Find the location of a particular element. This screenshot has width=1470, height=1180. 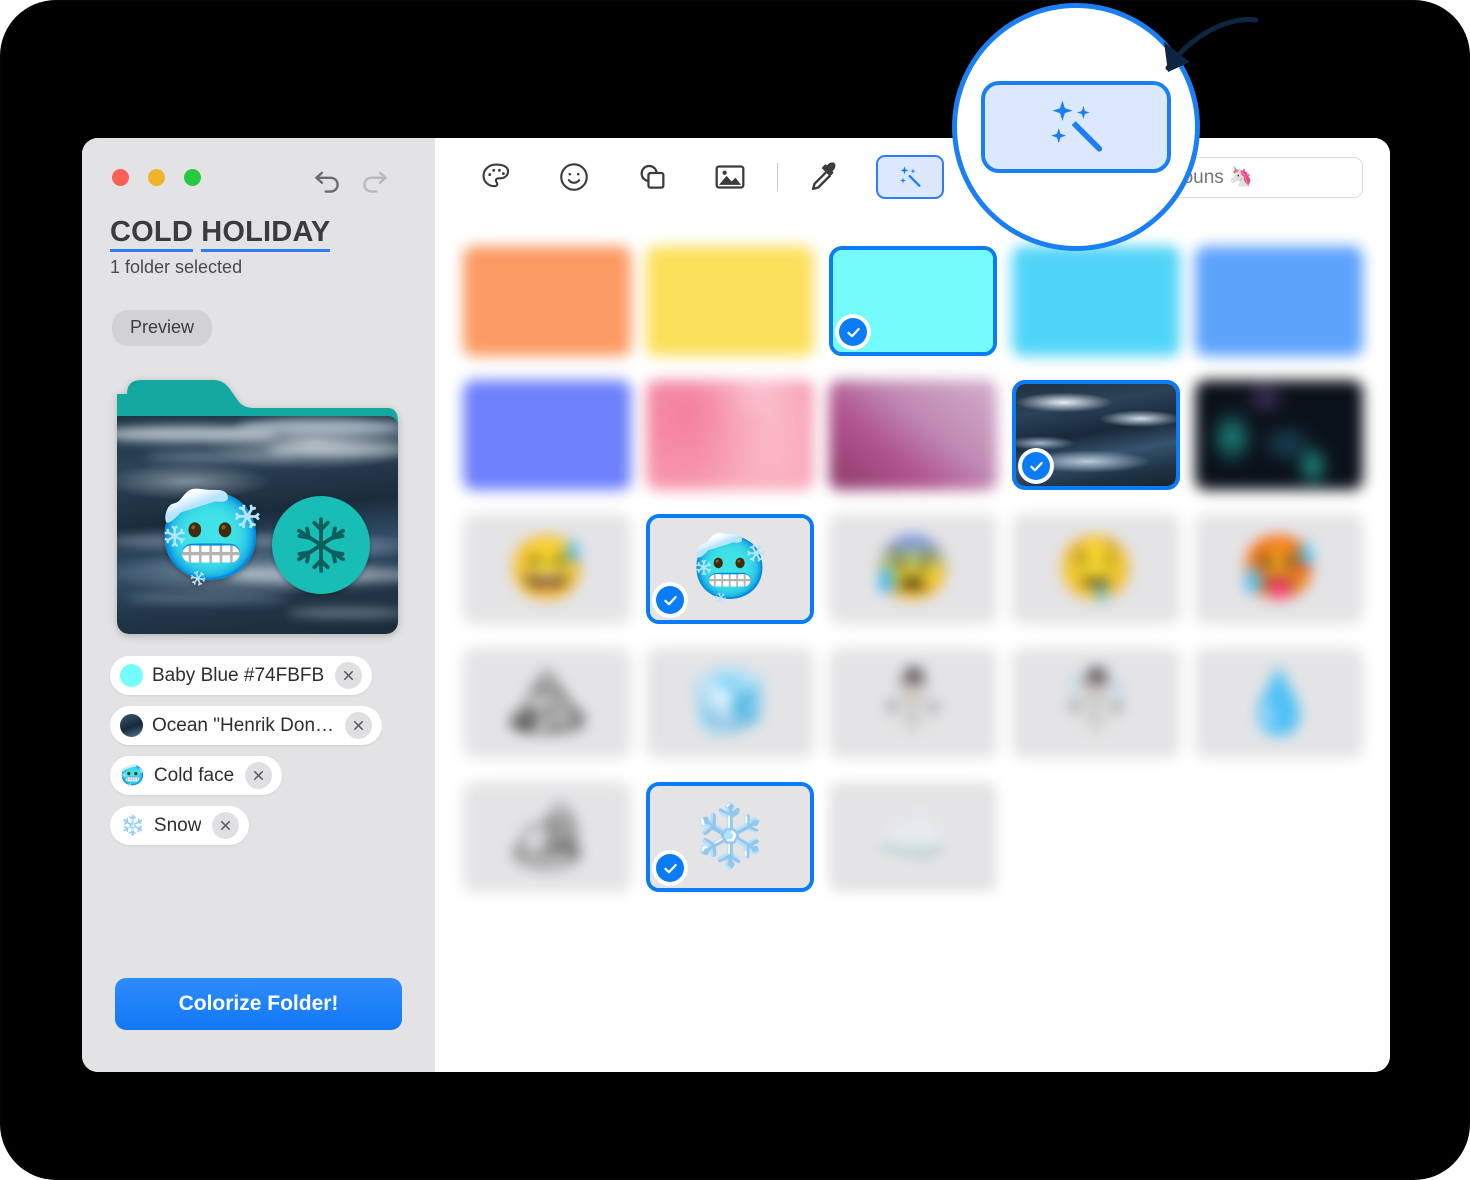

emoji-cold-sweat: 😰 is located at coordinates (913, 569).